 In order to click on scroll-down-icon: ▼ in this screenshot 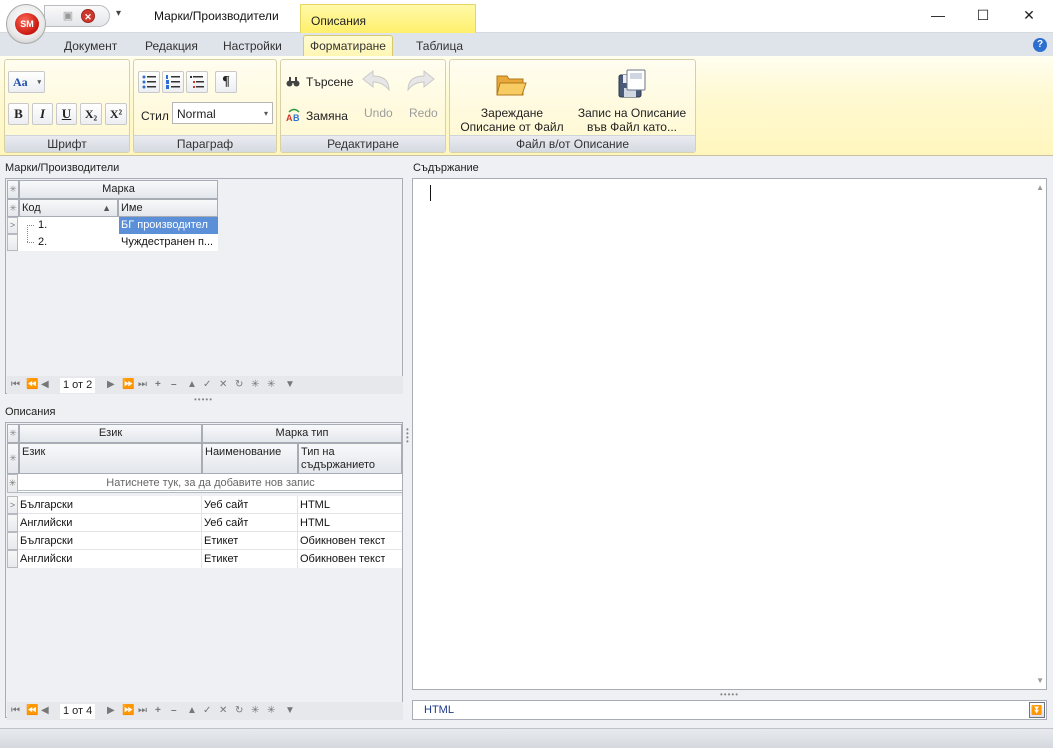, I will do `click(1040, 680)`.